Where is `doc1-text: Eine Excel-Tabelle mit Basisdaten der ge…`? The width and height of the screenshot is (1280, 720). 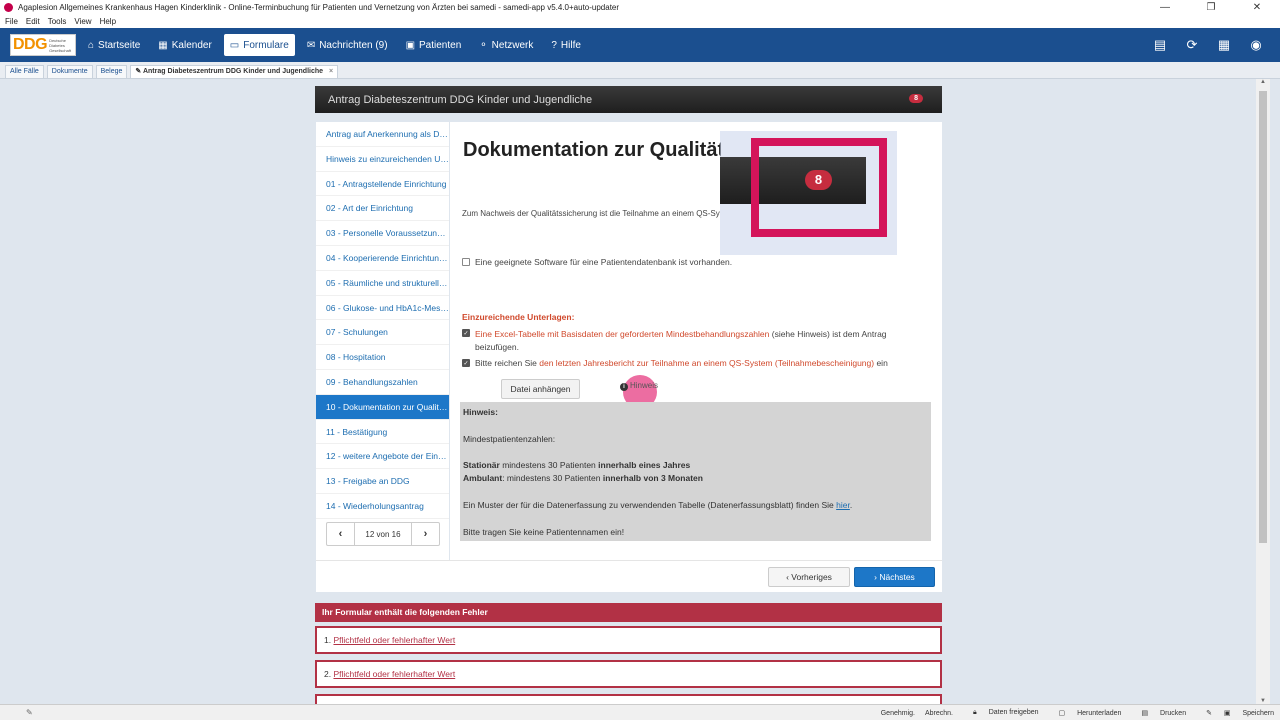
doc1-text: Eine Excel-Tabelle mit Basisdaten der ge… is located at coordinates (681, 341).